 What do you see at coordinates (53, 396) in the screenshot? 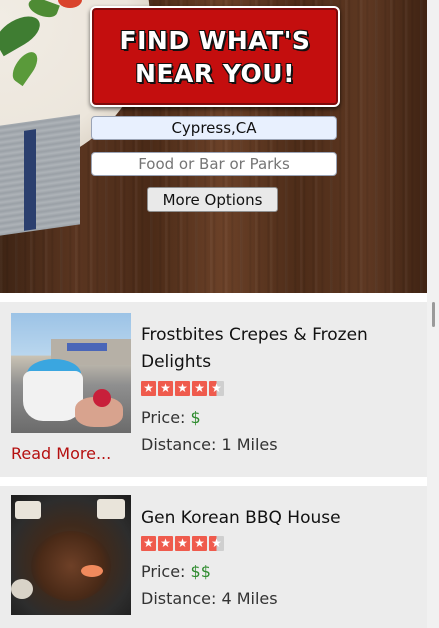
I see `cup-shape` at bounding box center [53, 396].